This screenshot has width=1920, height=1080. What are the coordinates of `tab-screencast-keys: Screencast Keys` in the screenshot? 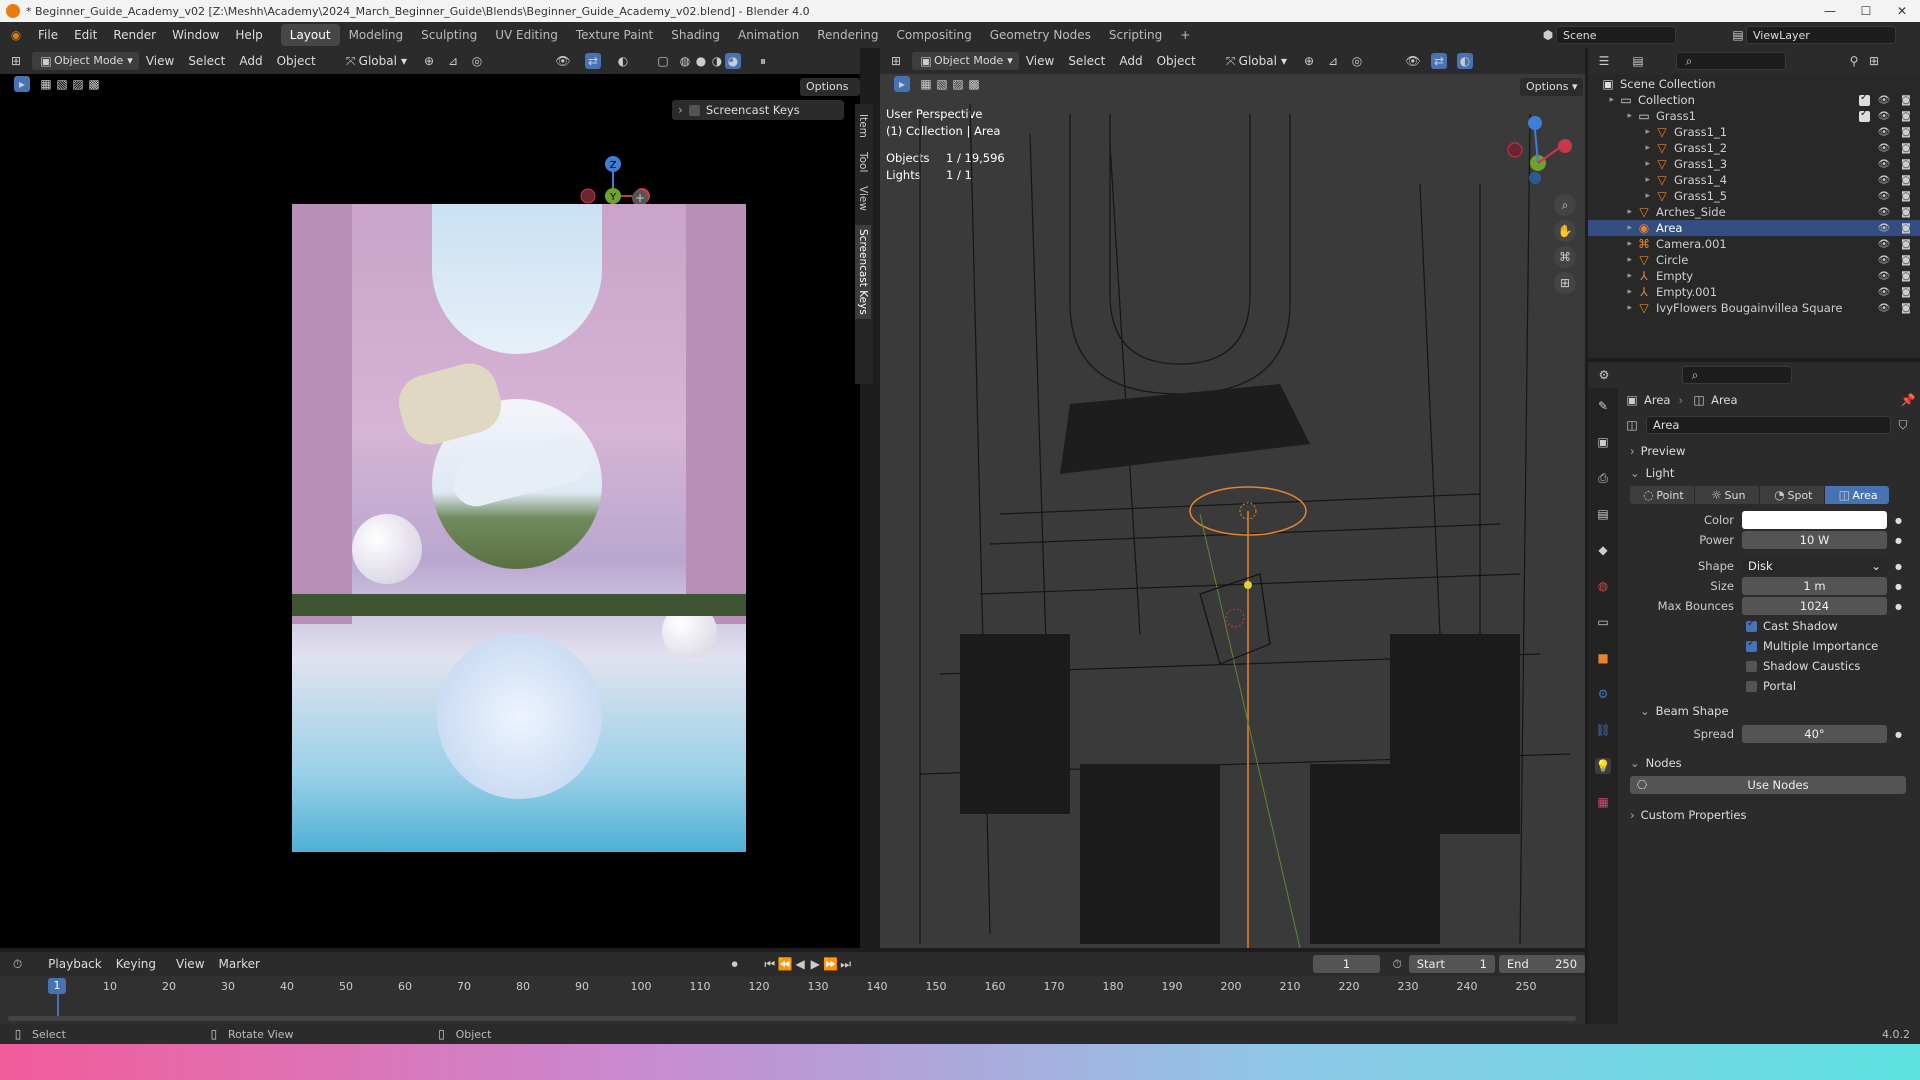 It's located at (863, 272).